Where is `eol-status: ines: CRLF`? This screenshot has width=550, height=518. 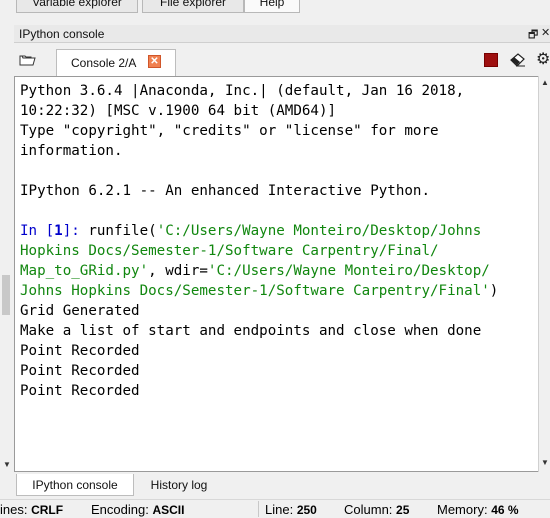
eol-status: ines: CRLF is located at coordinates (32, 509).